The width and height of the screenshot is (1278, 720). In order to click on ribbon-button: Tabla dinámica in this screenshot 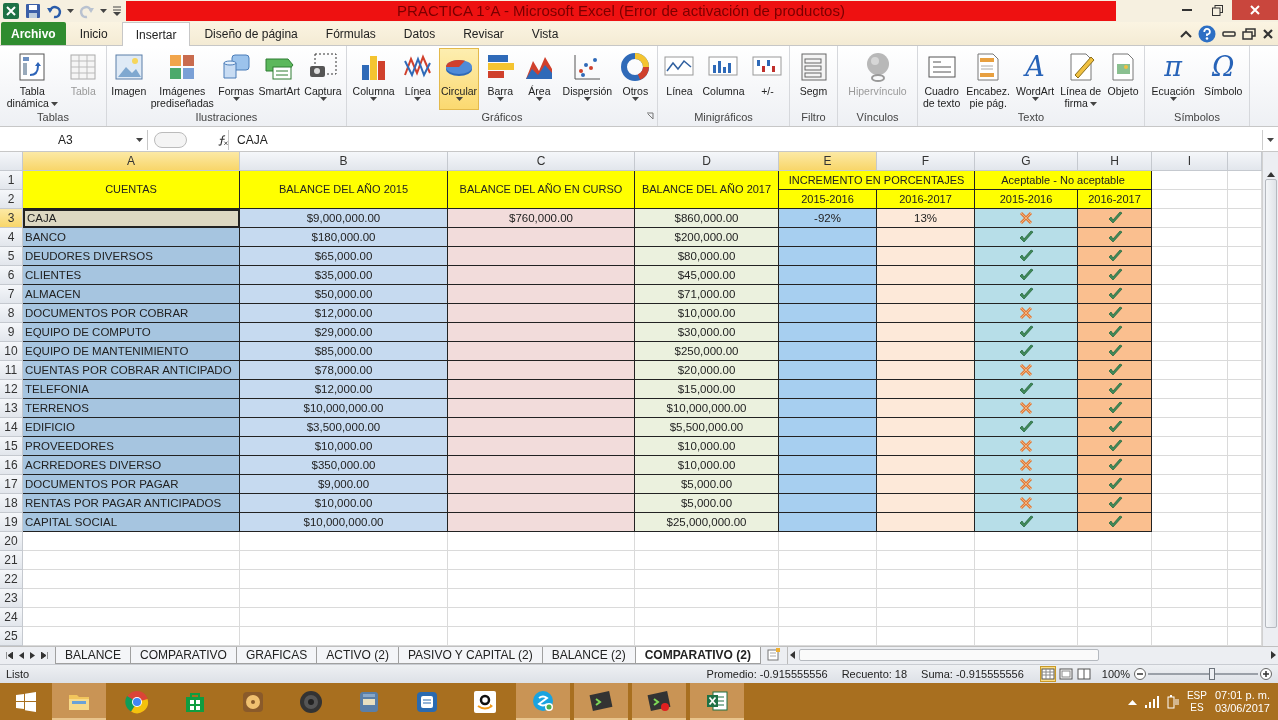, I will do `click(32, 79)`.